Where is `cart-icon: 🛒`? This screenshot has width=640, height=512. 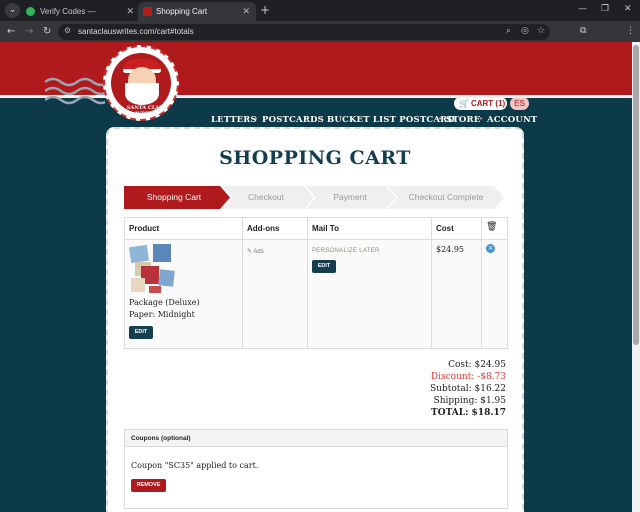
cart-icon: 🛒 is located at coordinates (464, 103).